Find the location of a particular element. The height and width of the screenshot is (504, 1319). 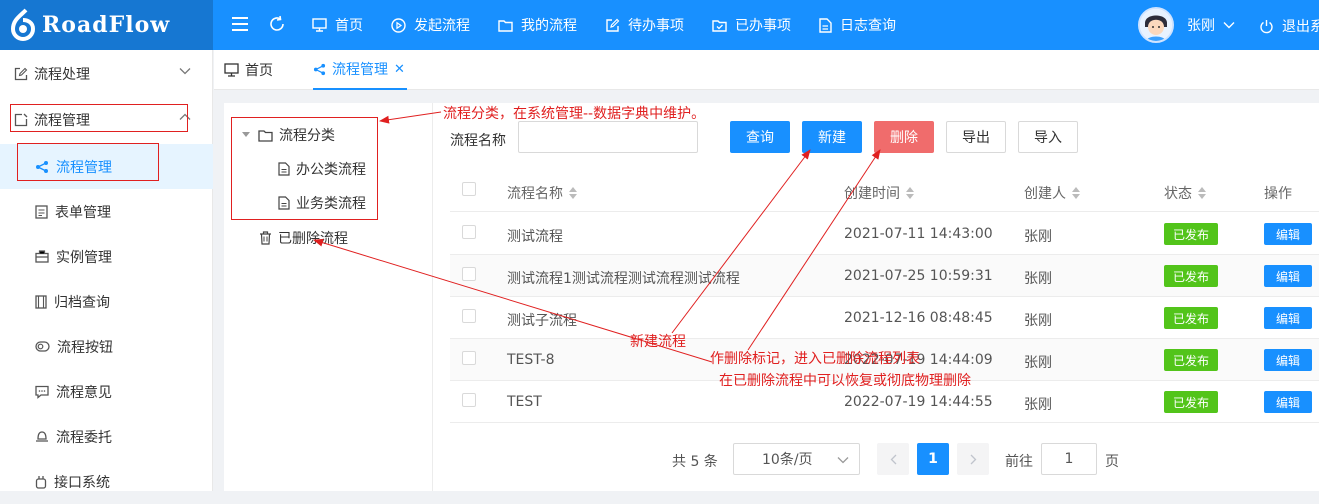

column-header-time: 创建时间 is located at coordinates (879, 193).